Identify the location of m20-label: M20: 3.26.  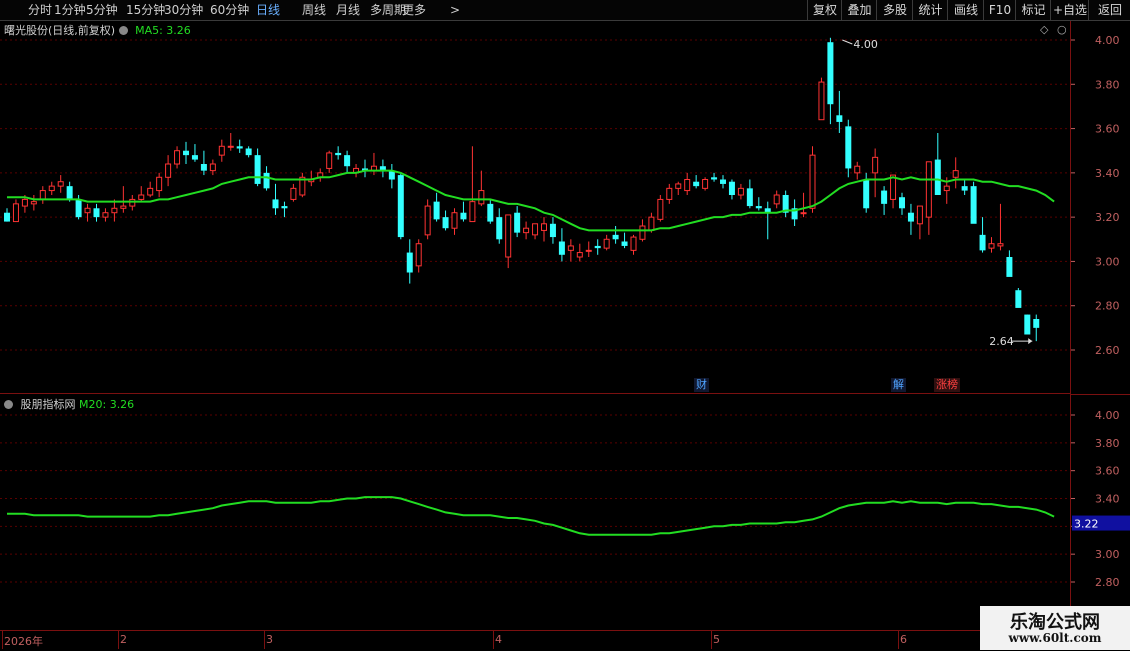
(107, 404).